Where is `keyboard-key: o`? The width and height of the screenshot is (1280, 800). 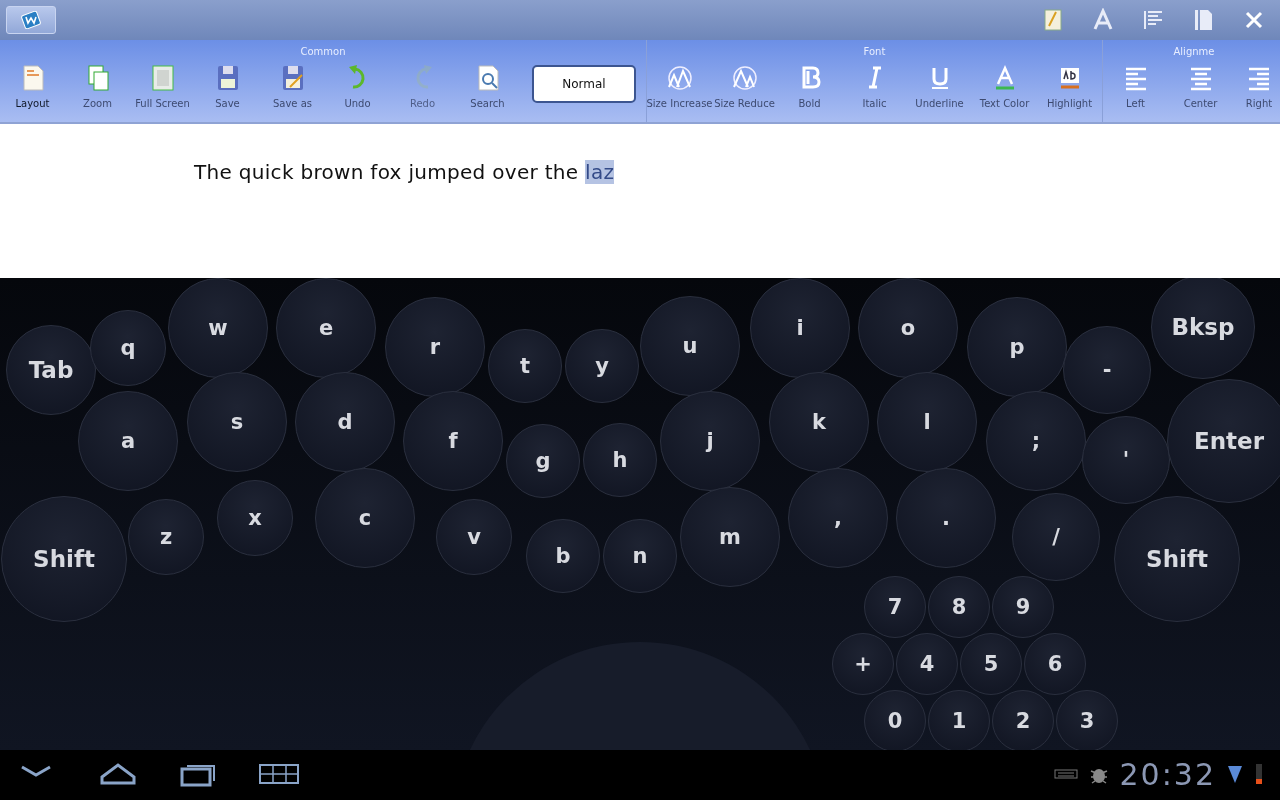
keyboard-key: o is located at coordinates (908, 328).